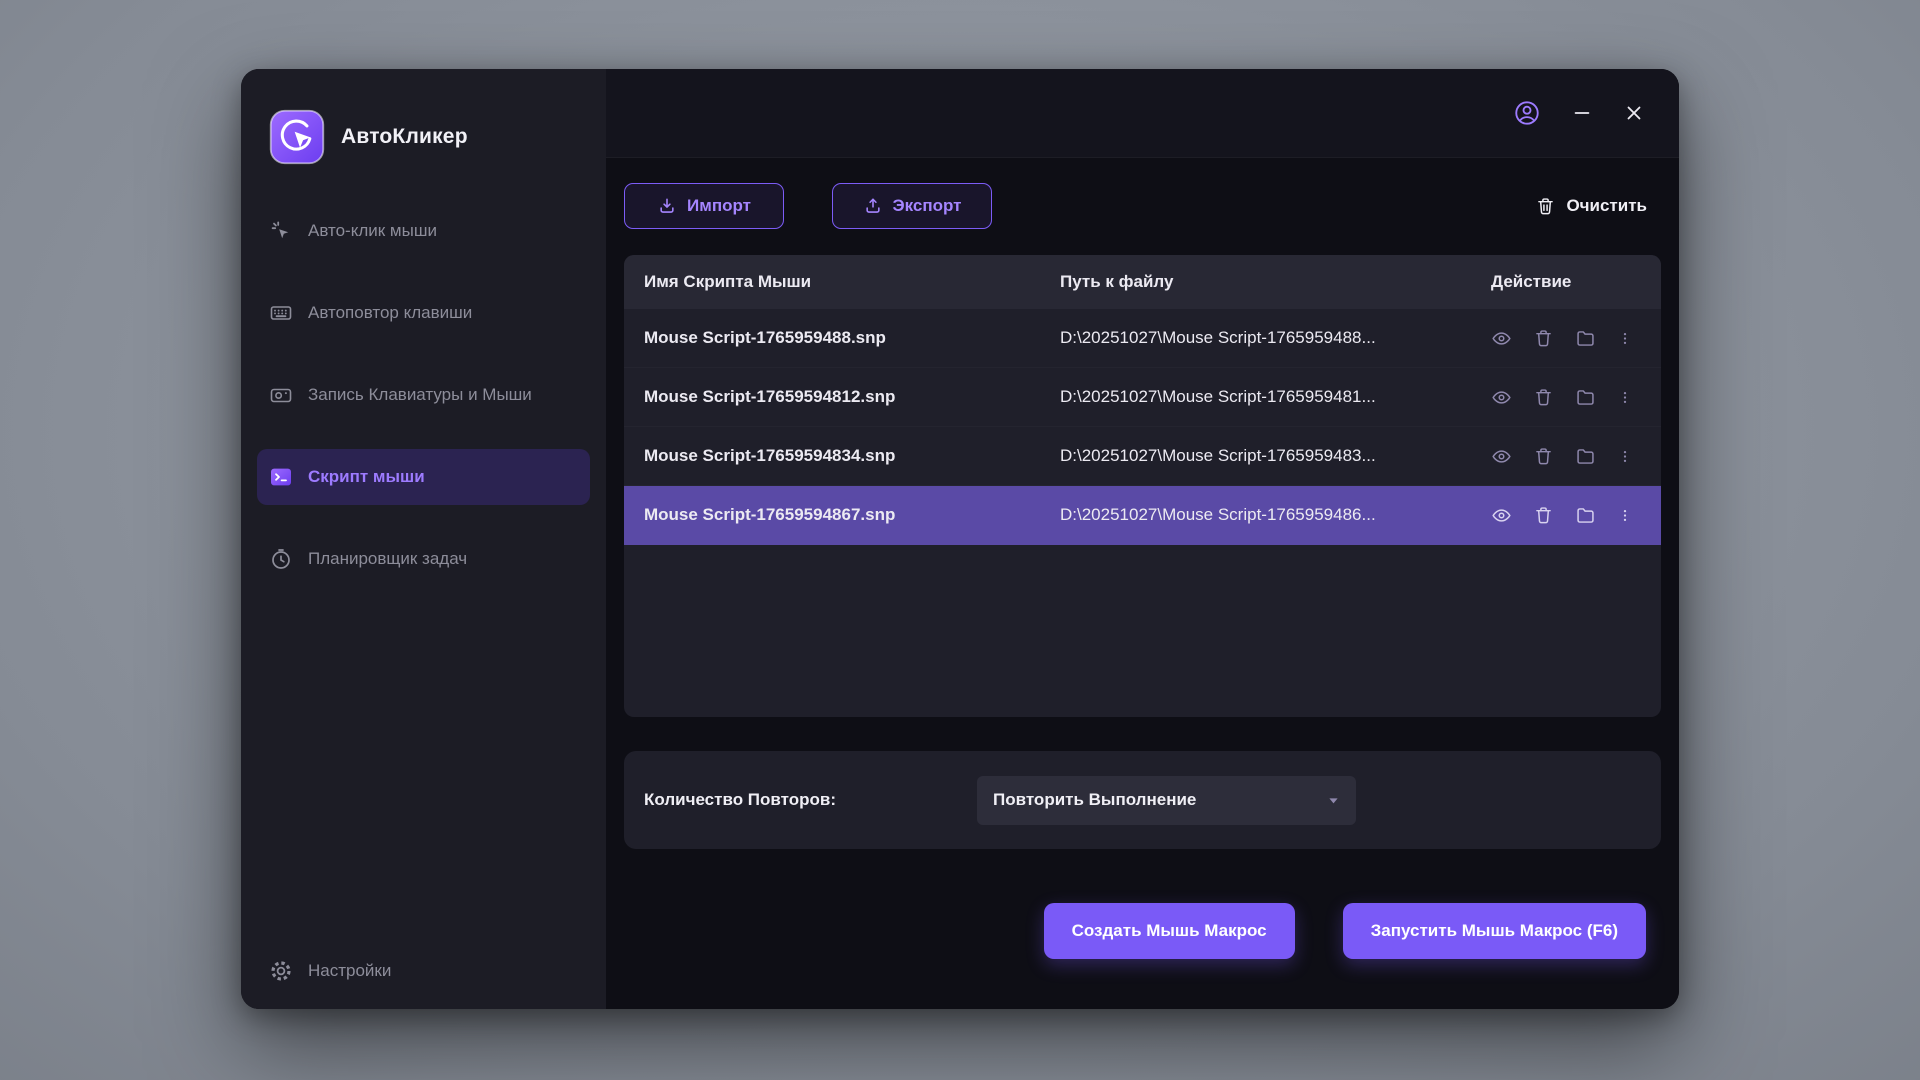  Describe the element at coordinates (740, 799) in the screenshot. I see `repeat-count-label: Количество Повторов:` at that location.